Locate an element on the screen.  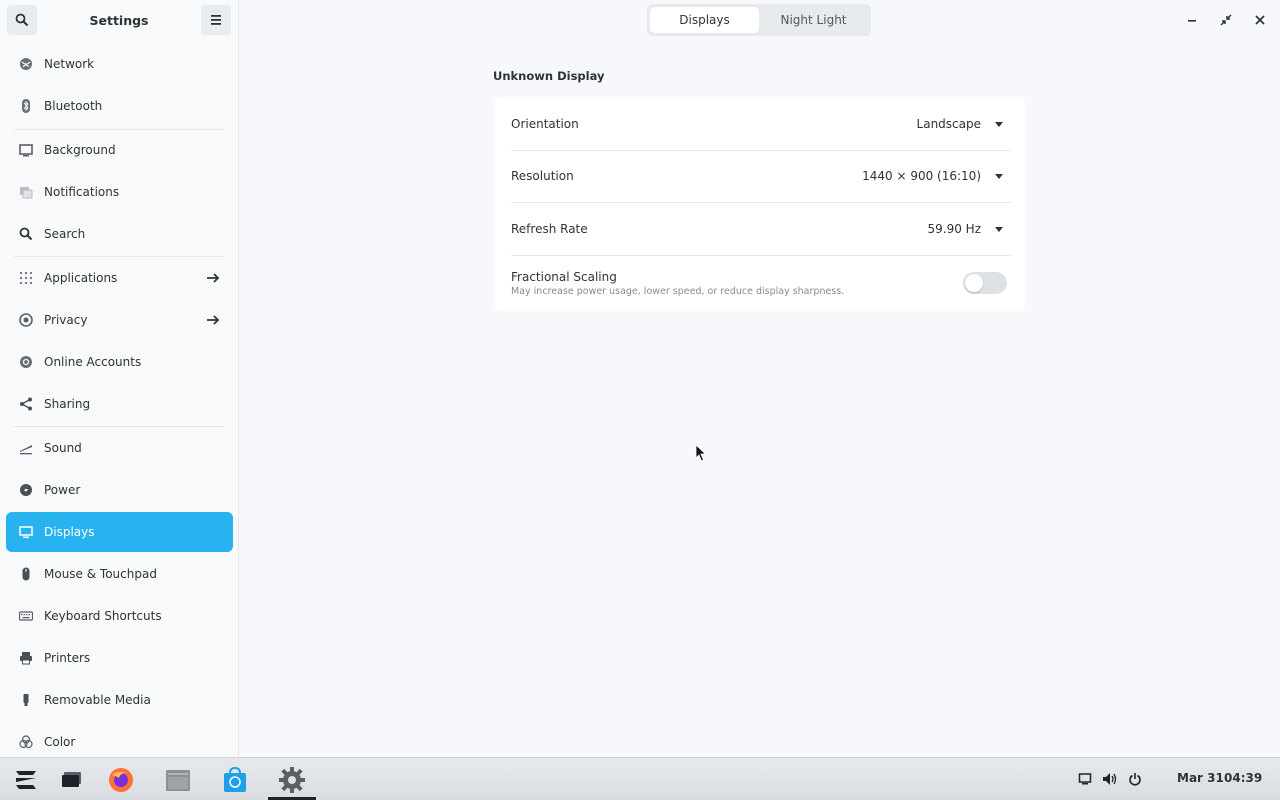
sidebar-item-mouse-touchpad: Mouse & Touchpad is located at coordinates (119, 574).